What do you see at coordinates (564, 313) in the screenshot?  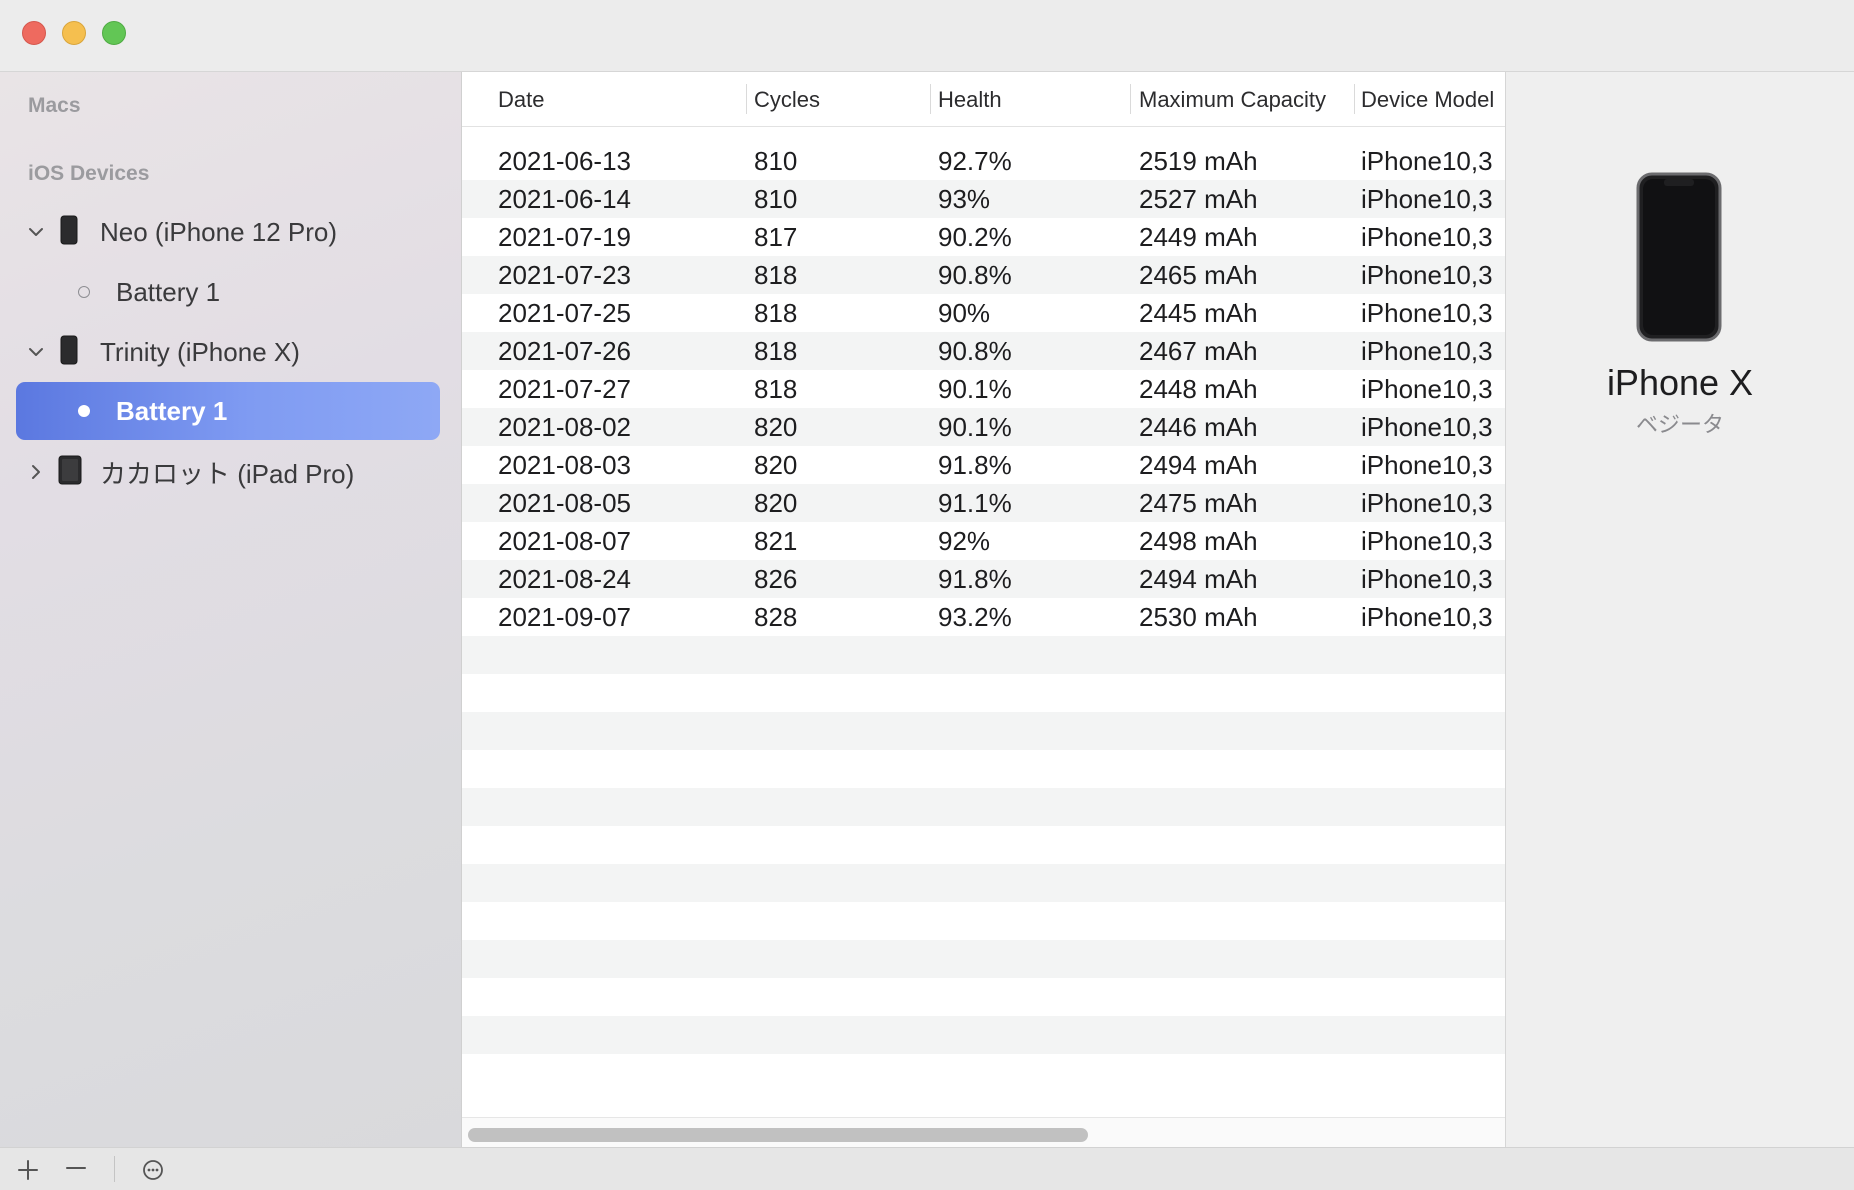 I see `cell-date: 2021-07-25` at bounding box center [564, 313].